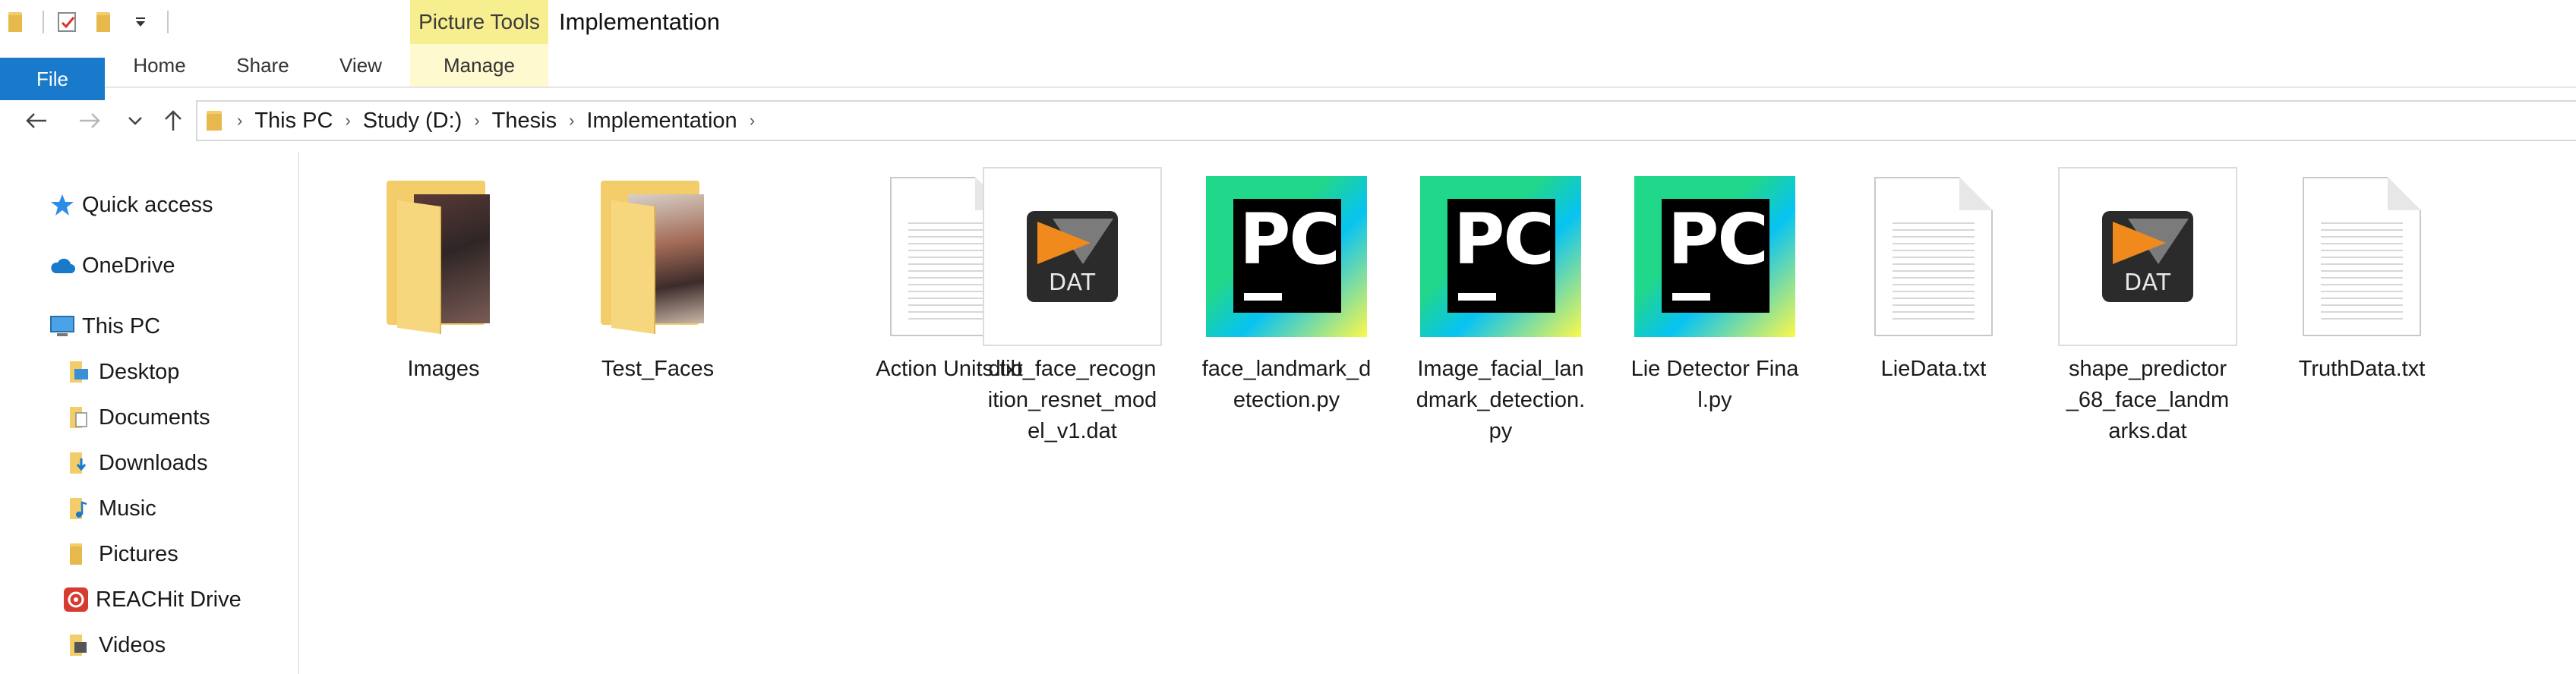 The width and height of the screenshot is (2576, 674). What do you see at coordinates (1288, 72) in the screenshot?
I see `ribbon-tabs: File Home Share View Manage` at bounding box center [1288, 72].